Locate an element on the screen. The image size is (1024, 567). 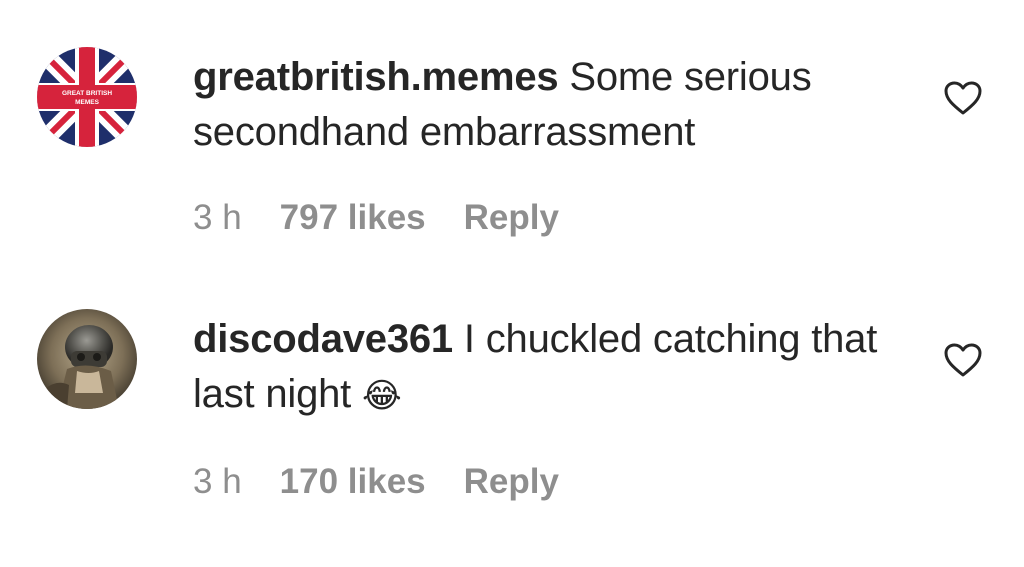
comment-meta: 3 h 170 likes Reply is located at coordinates (553, 482).